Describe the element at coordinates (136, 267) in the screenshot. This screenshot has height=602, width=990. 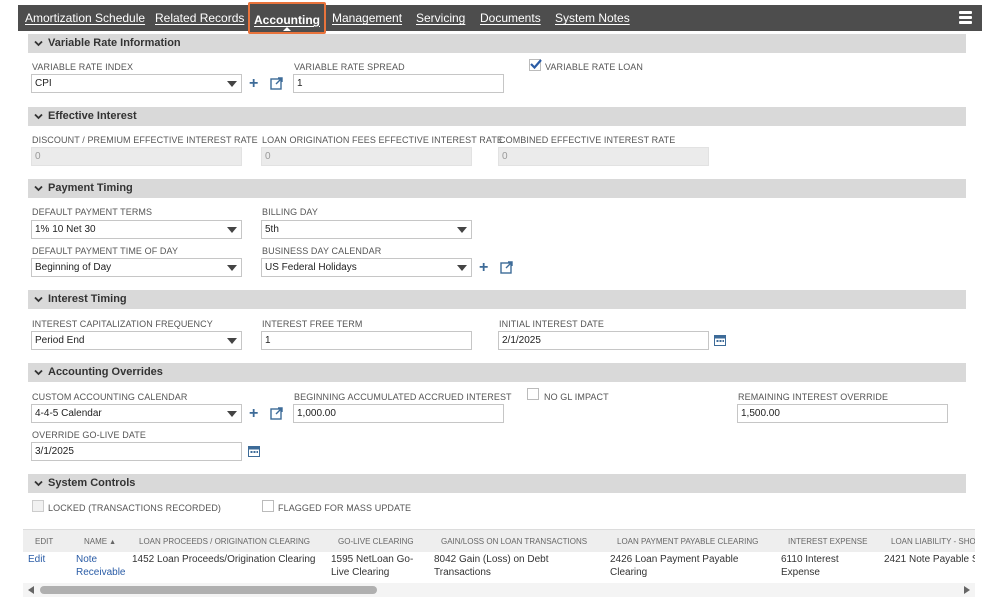
I see `payment-time-of-day-select: Beginning of Day` at that location.